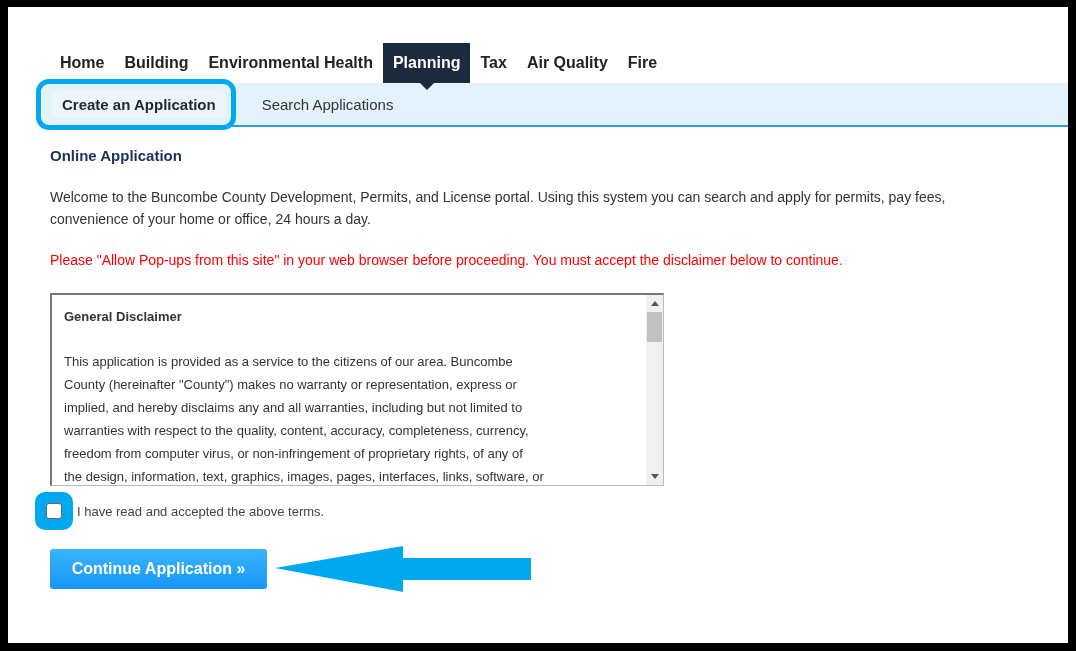  Describe the element at coordinates (493, 63) in the screenshot. I see `nav-tab: Tax` at that location.